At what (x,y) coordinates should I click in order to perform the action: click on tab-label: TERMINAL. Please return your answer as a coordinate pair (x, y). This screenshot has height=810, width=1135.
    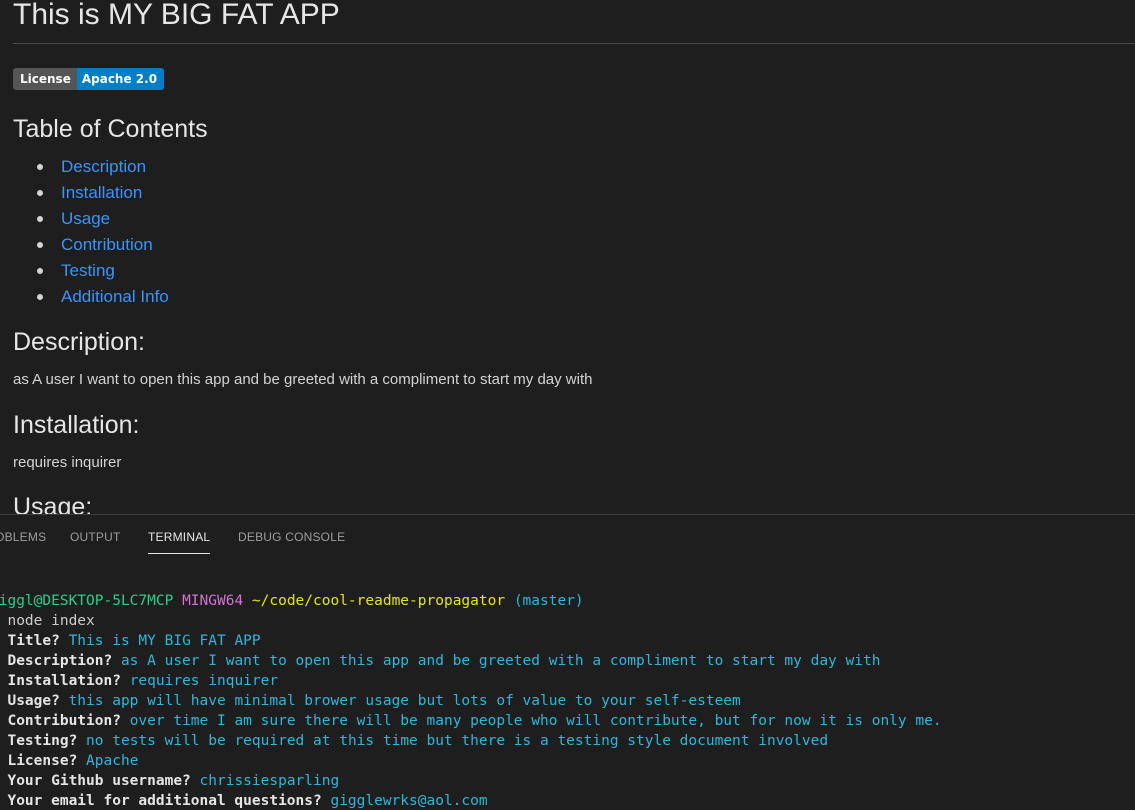
    Looking at the image, I should click on (179, 537).